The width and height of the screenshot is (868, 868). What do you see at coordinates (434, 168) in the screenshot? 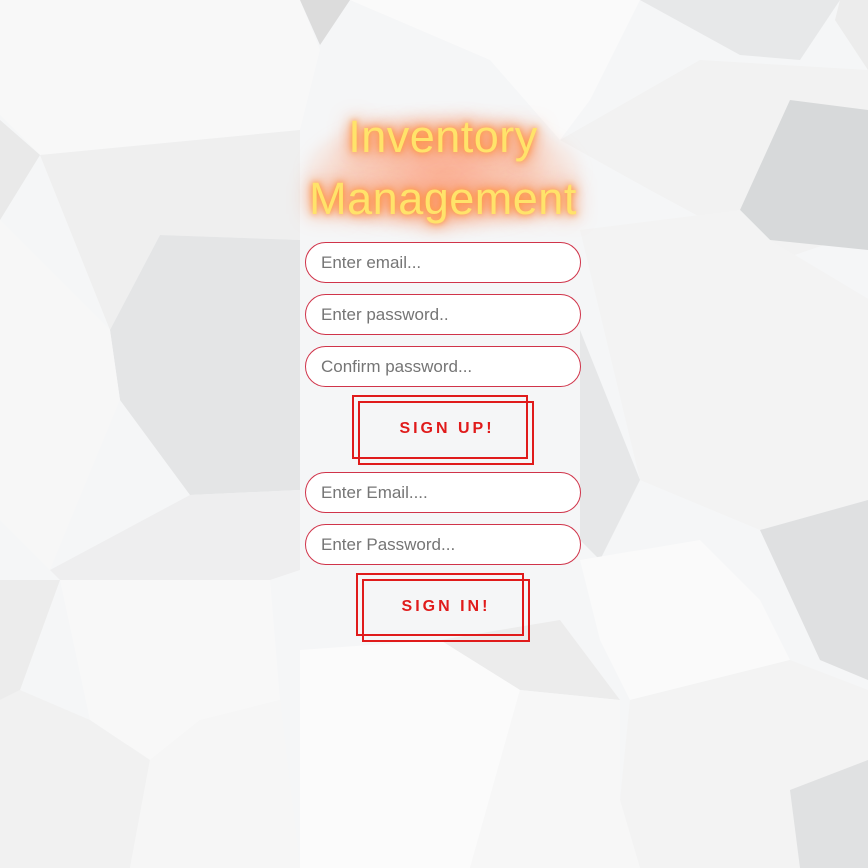
I see `page-title: Inventory Management` at bounding box center [434, 168].